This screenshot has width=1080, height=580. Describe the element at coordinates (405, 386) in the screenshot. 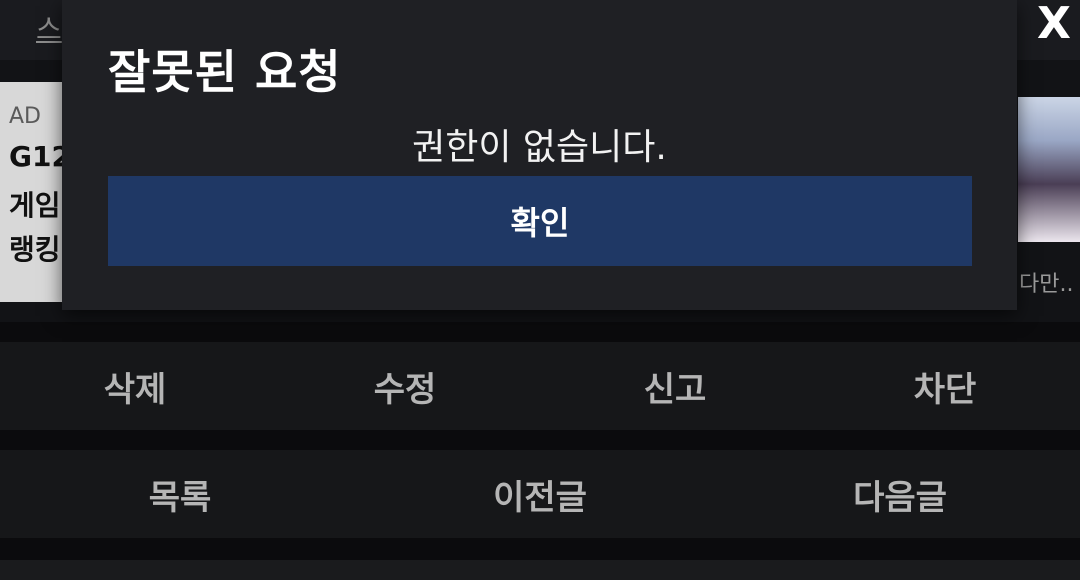

I see `edit-button: 수정` at that location.